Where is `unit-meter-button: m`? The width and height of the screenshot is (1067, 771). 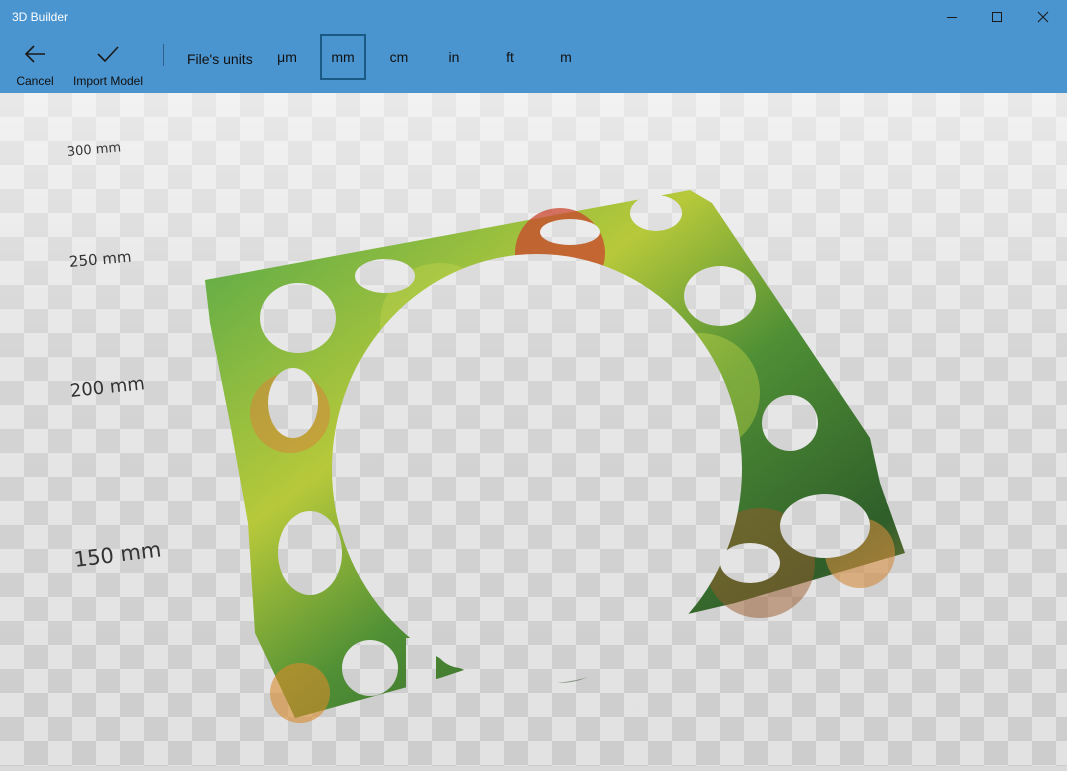 unit-meter-button: m is located at coordinates (566, 57).